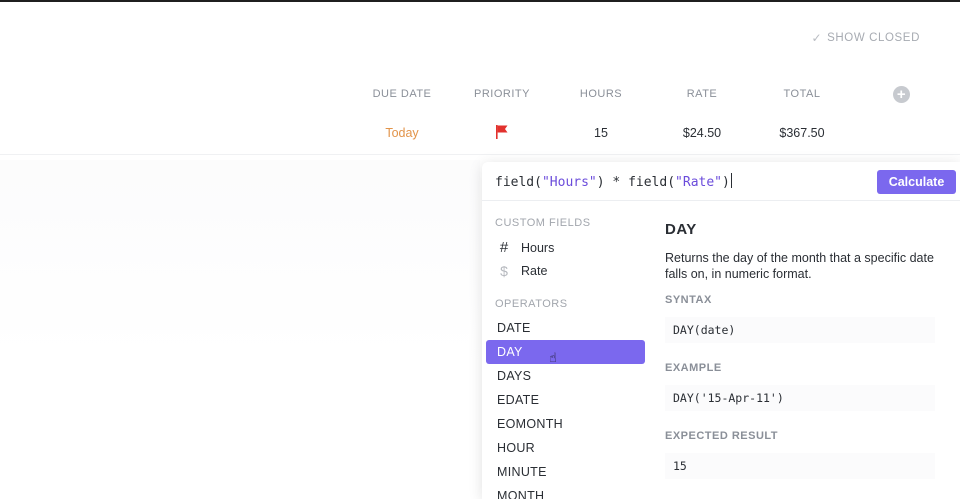  Describe the element at coordinates (565, 376) in the screenshot. I see `operator-days: DAYS` at that location.